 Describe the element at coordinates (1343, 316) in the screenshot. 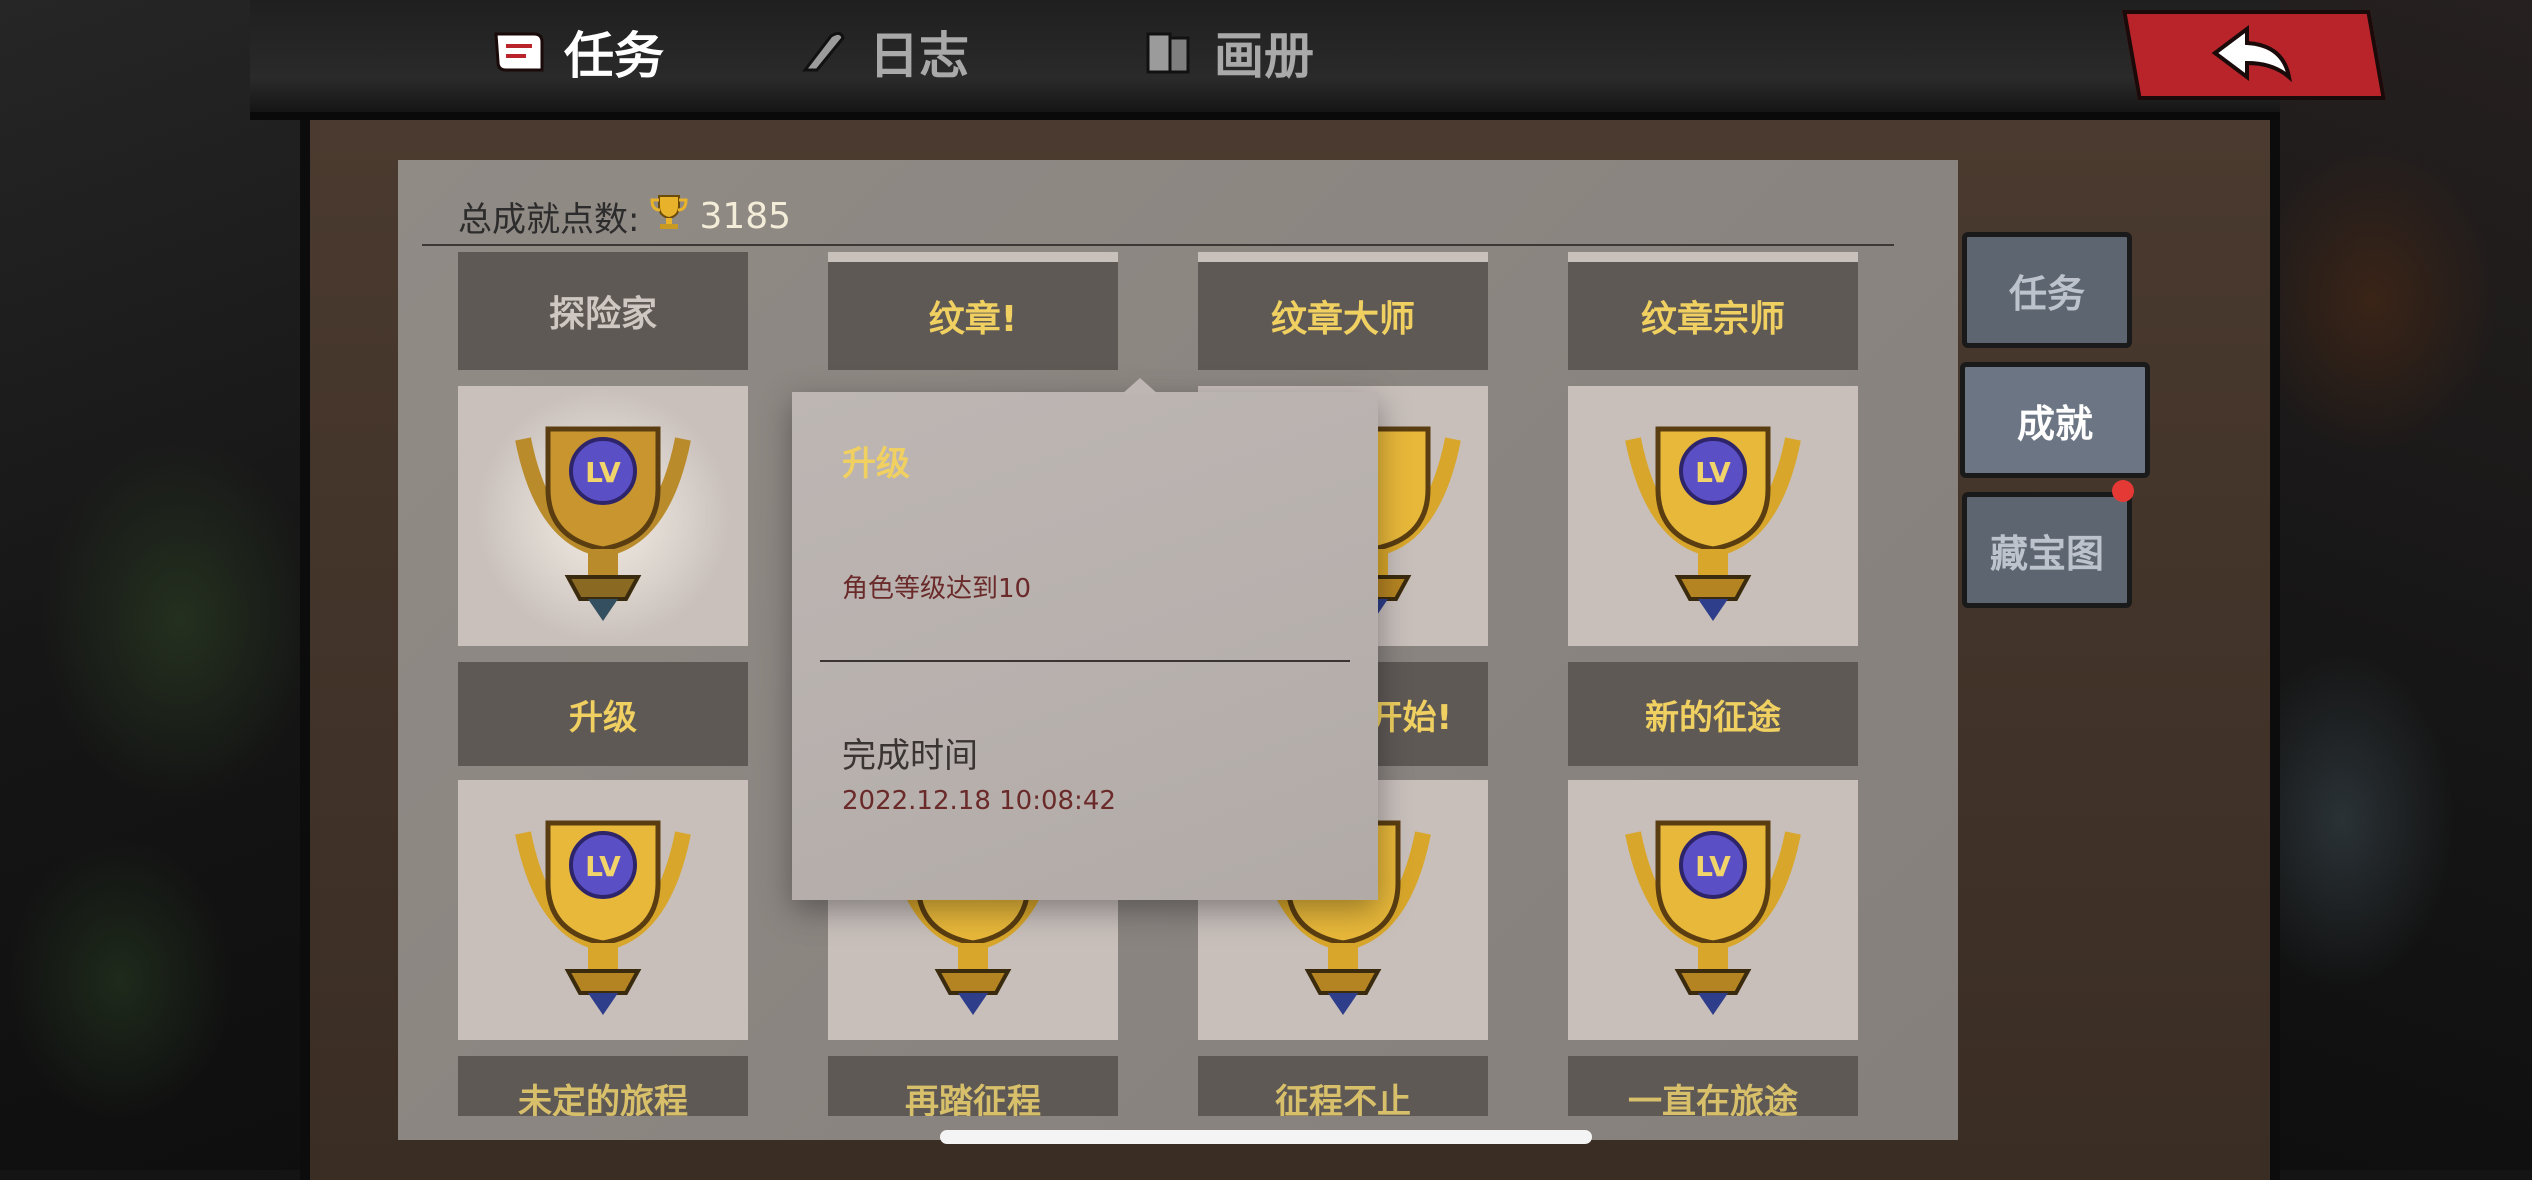

I see `achievement-group-header: 纹章大师` at that location.